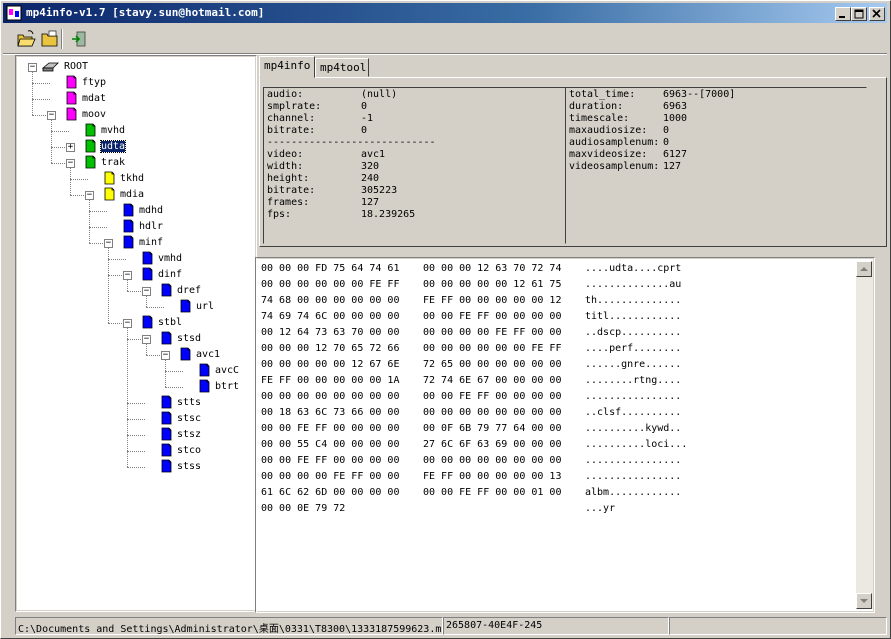 This screenshot has height=639, width=891. I want to click on open-file-button, so click(26, 39).